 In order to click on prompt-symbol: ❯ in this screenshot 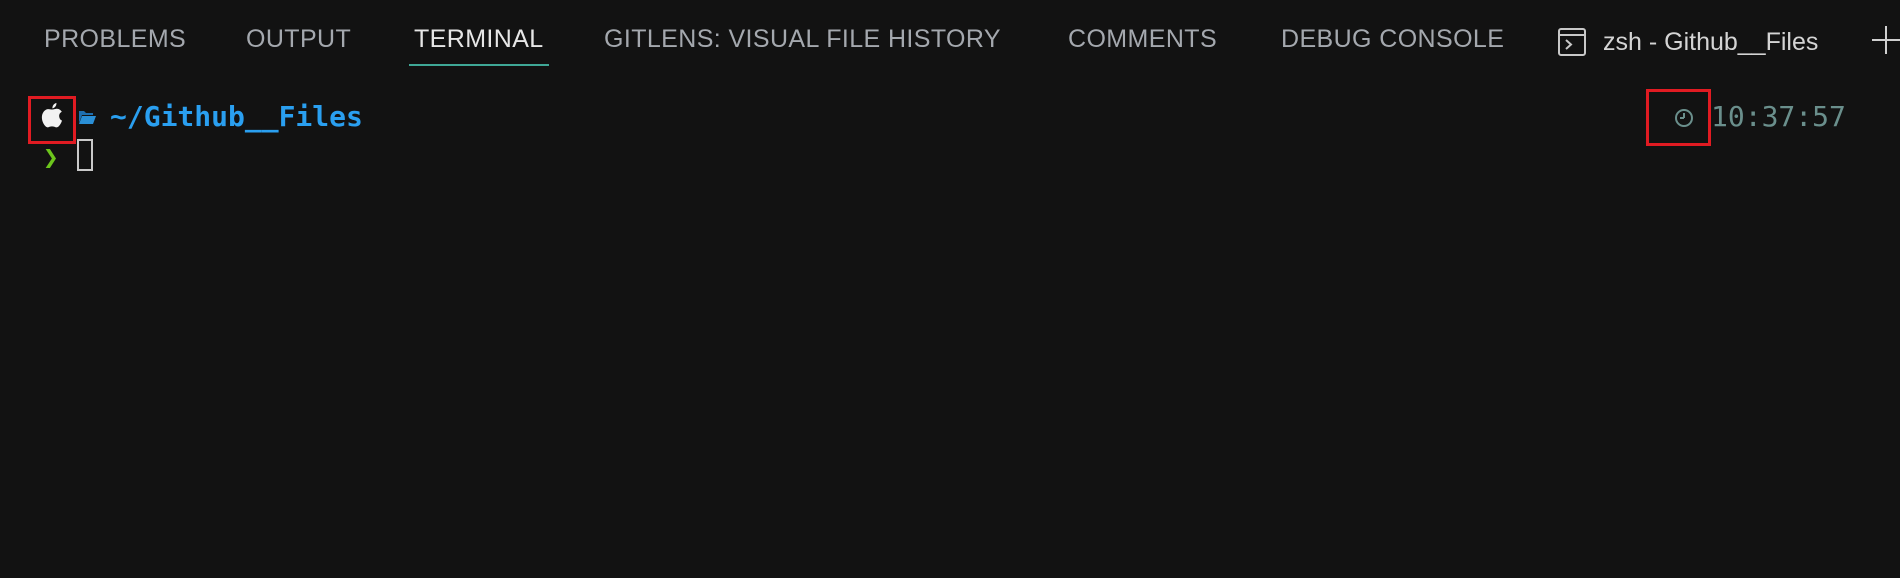, I will do `click(51, 158)`.